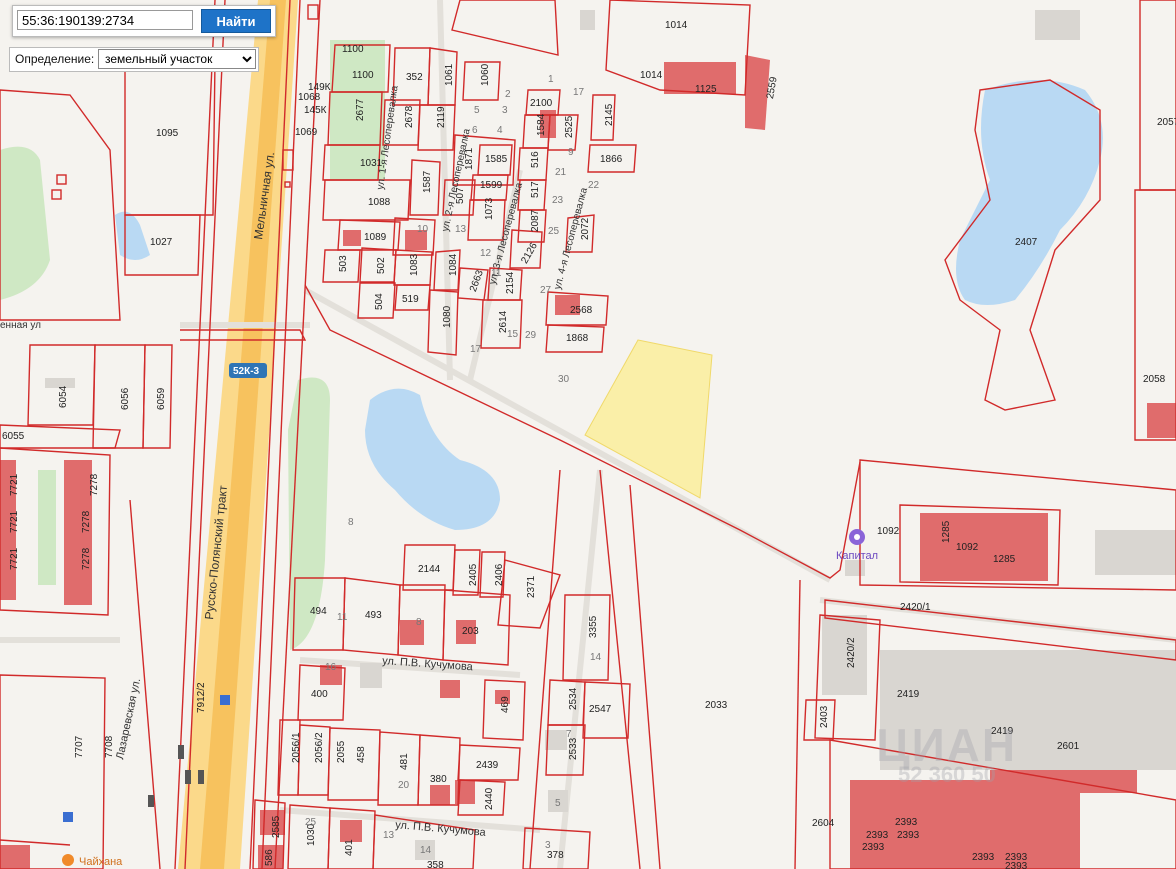 This screenshot has height=869, width=1176. I want to click on parcel-label: 458, so click(361, 754).